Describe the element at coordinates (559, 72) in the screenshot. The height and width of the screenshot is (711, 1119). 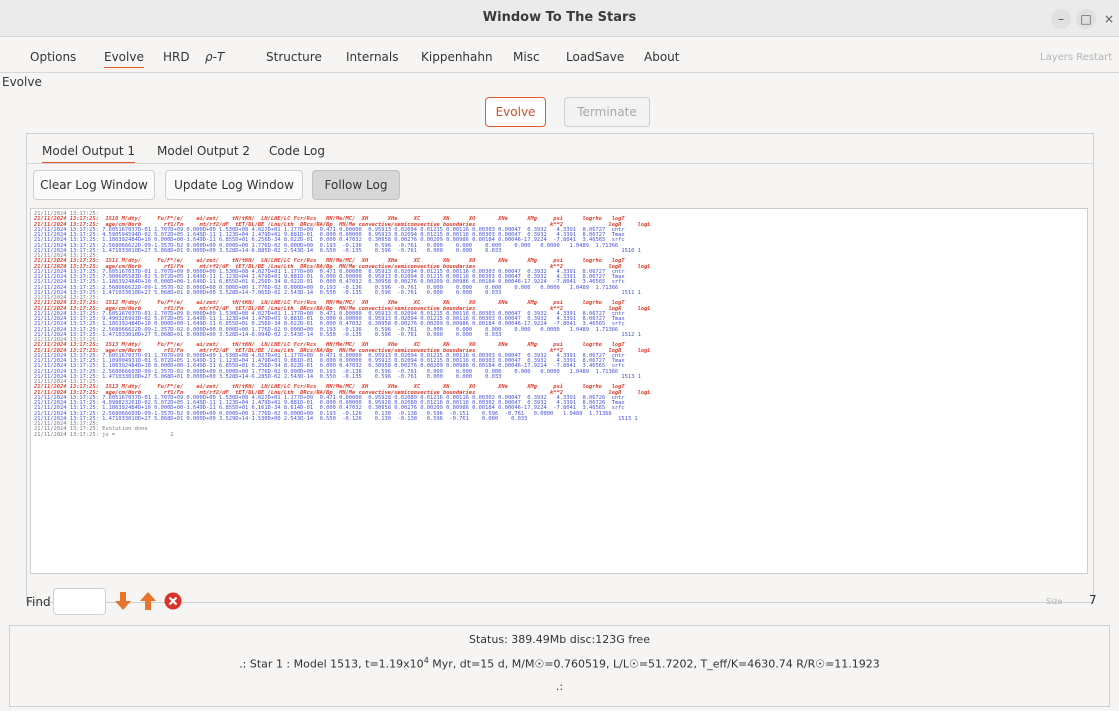
I see `menu-separator` at that location.